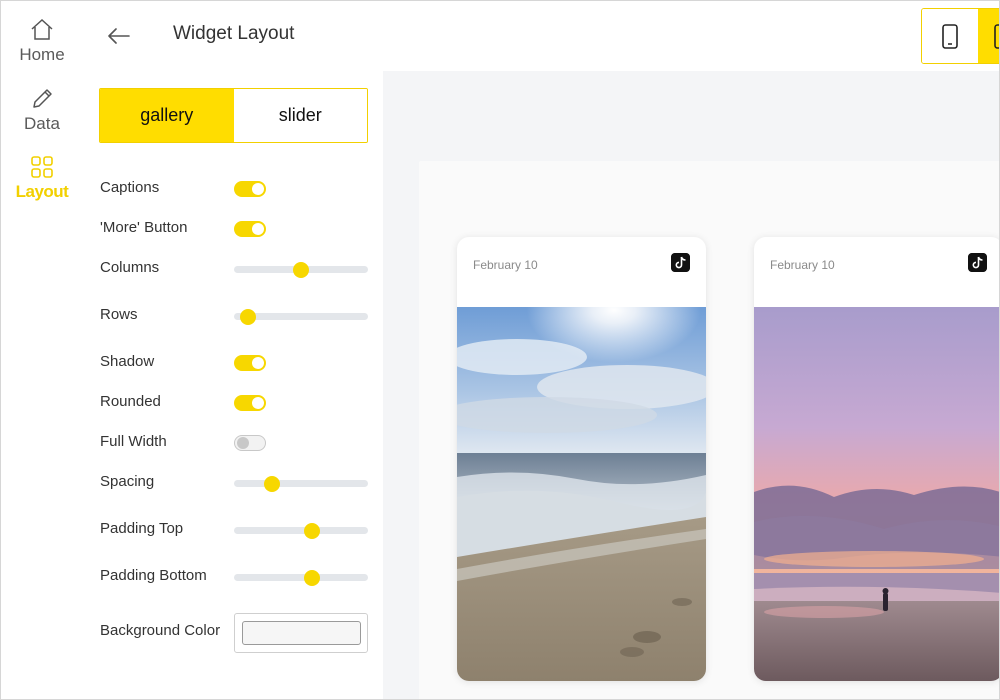 This screenshot has height=700, width=1000. I want to click on device-switcher, so click(960, 36).